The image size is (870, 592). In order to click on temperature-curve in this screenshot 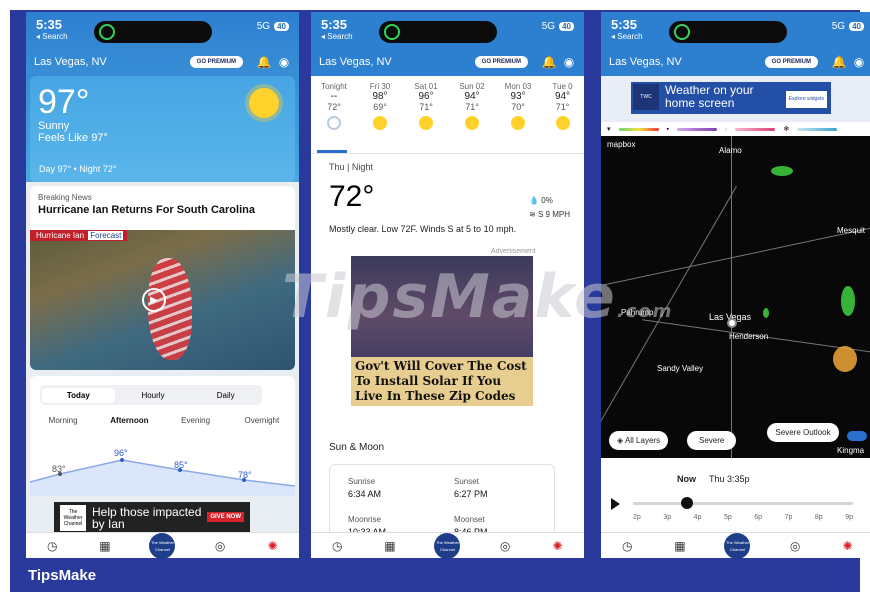, I will do `click(162, 477)`.